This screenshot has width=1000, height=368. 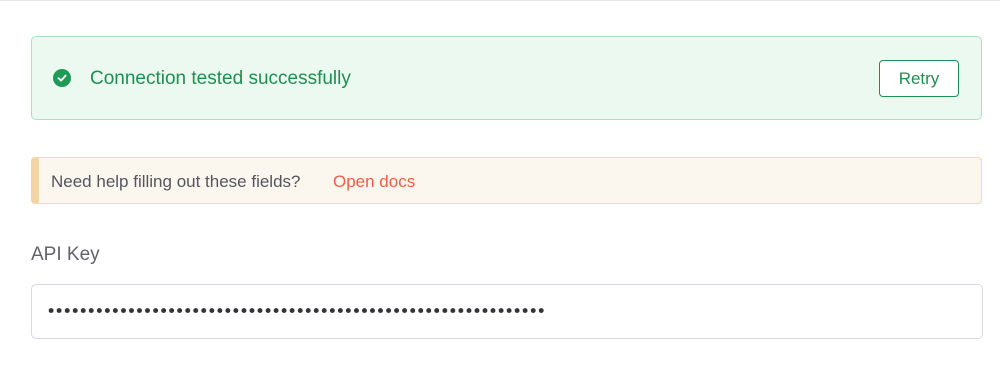 I want to click on open-docs-link: Open docs, so click(x=374, y=182).